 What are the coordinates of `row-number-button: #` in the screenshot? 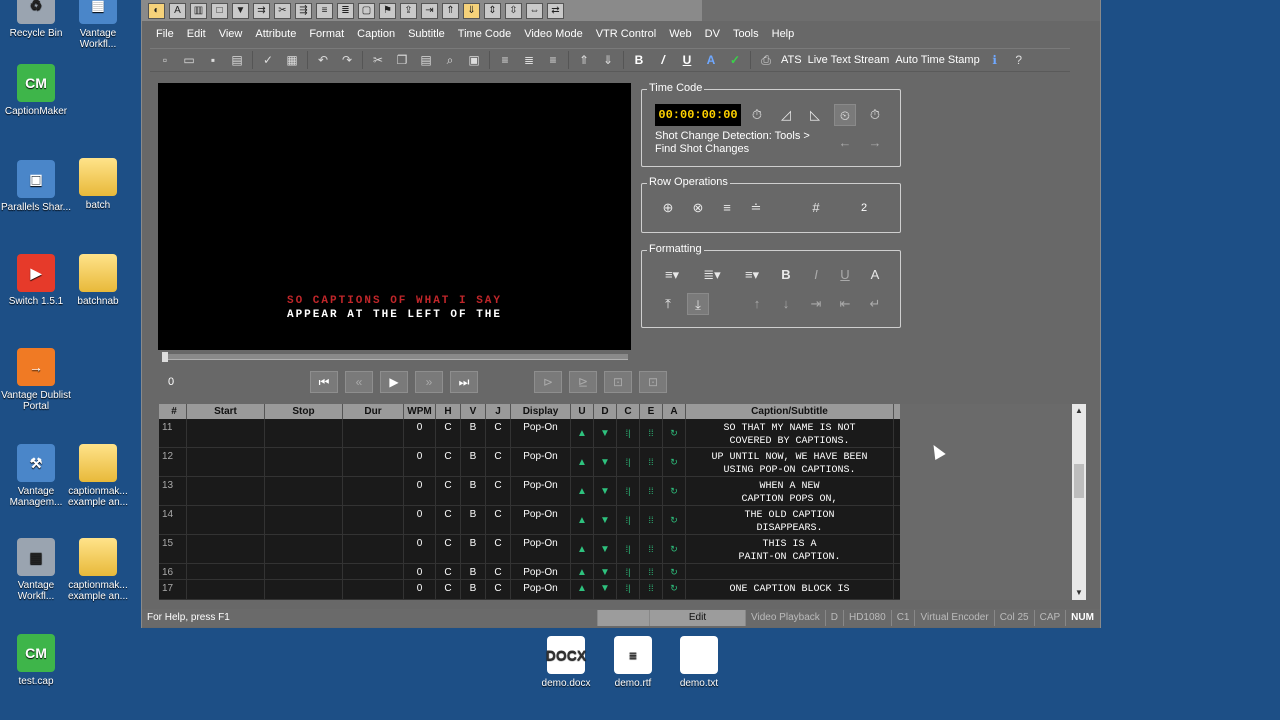 It's located at (816, 208).